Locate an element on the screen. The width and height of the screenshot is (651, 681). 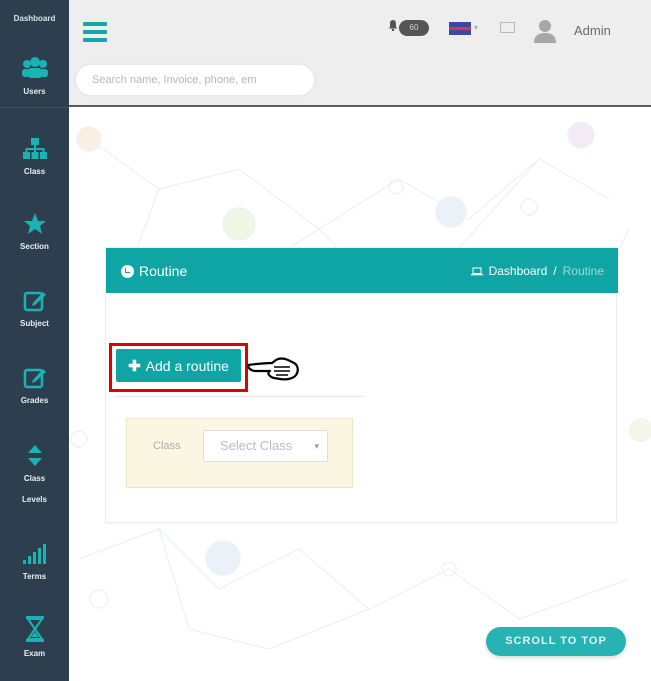
add-routine-button: ✚ Add a routine is located at coordinates (178, 365).